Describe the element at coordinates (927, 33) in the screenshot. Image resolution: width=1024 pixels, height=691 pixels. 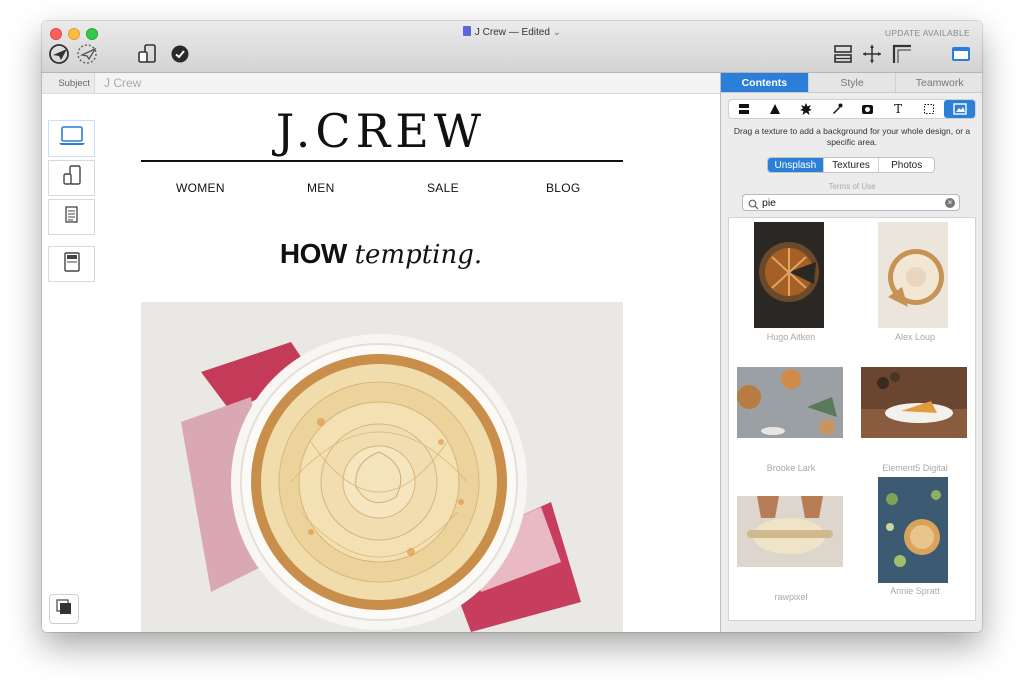
I see `update-available-button: UPDATE AVAILABLE` at that location.